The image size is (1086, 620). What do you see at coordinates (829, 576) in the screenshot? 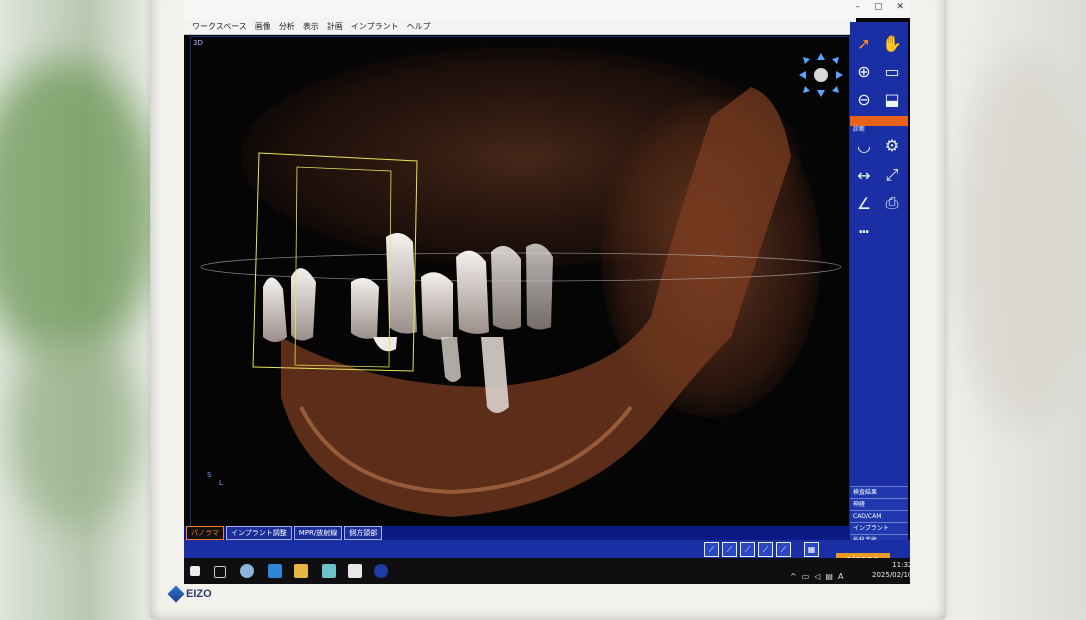
I see `keyboard-icon: ▤` at bounding box center [829, 576].